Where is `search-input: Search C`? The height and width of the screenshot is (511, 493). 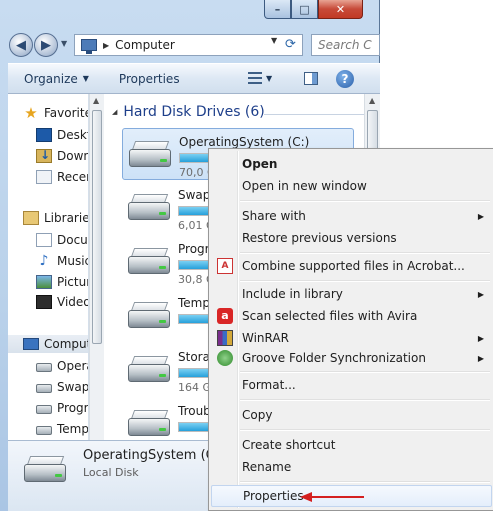 search-input: Search C is located at coordinates (345, 45).